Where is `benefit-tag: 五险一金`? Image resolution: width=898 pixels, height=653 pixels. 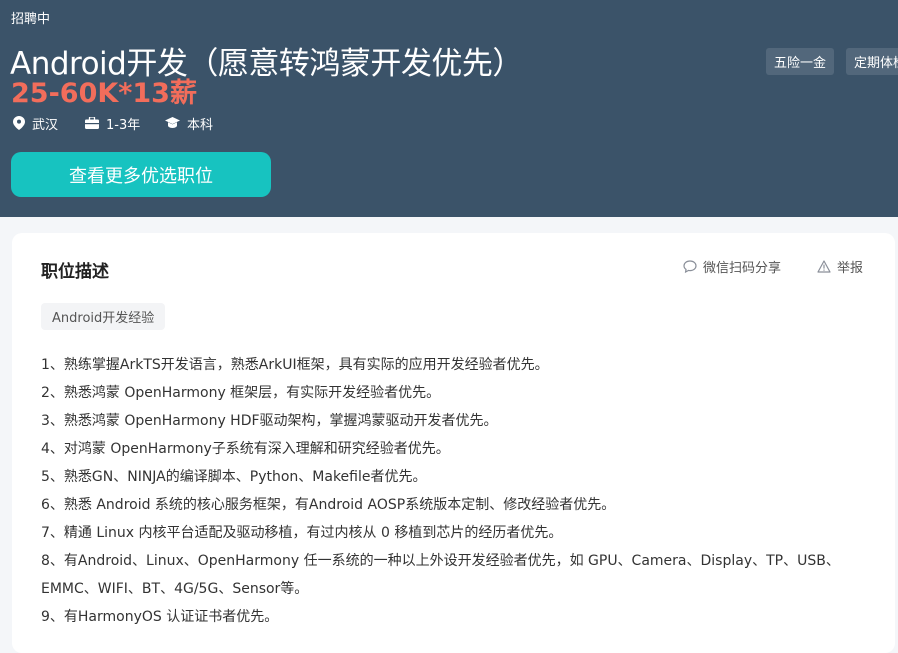 benefit-tag: 五险一金 is located at coordinates (800, 61).